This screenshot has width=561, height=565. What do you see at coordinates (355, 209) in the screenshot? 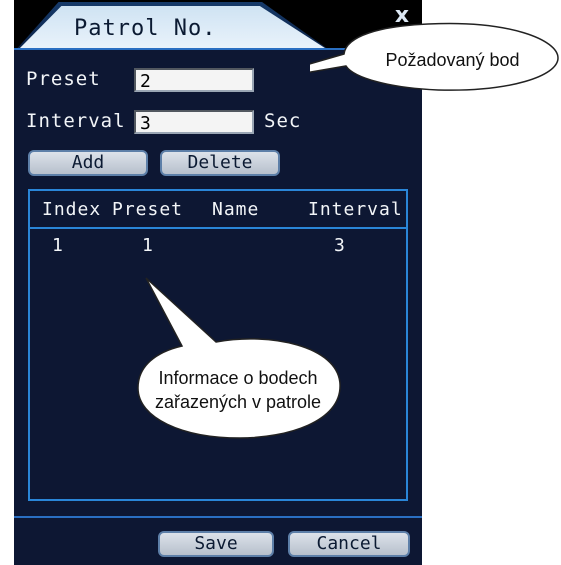
I see `header-interval: Interval` at bounding box center [355, 209].